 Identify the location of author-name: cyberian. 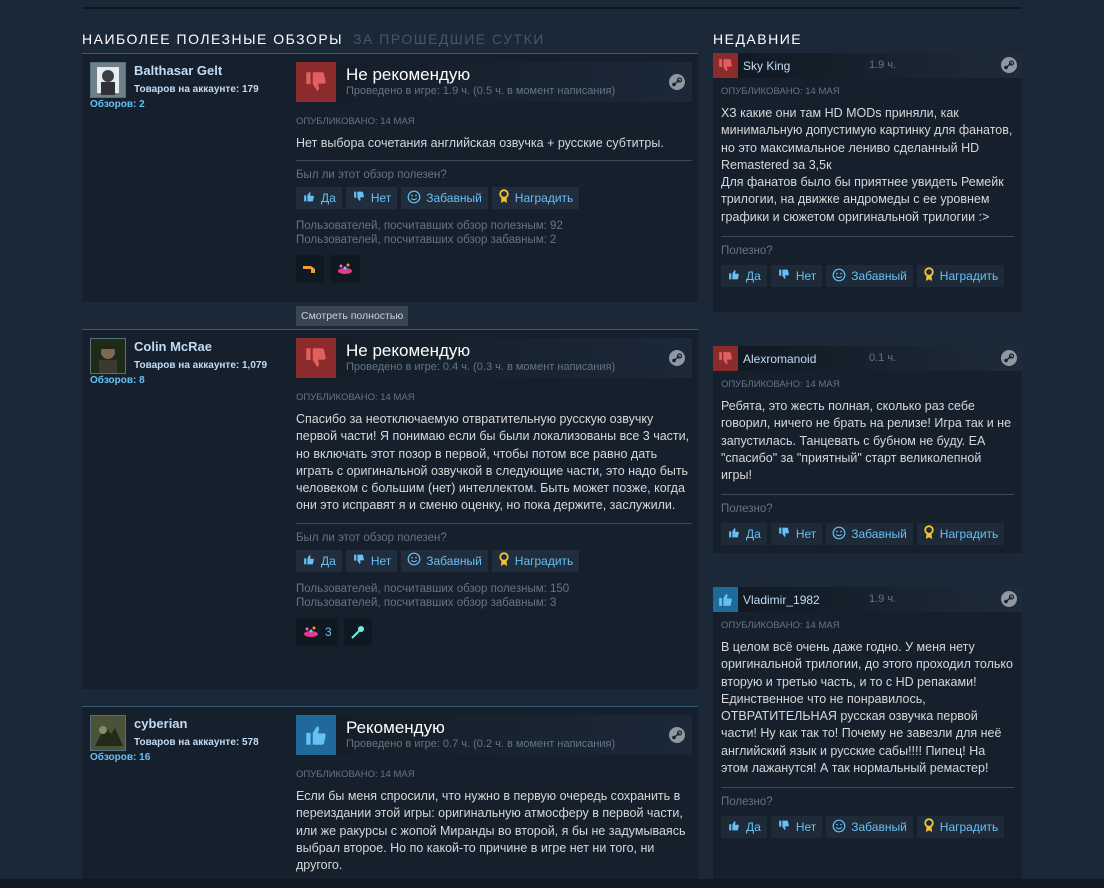
(160, 723).